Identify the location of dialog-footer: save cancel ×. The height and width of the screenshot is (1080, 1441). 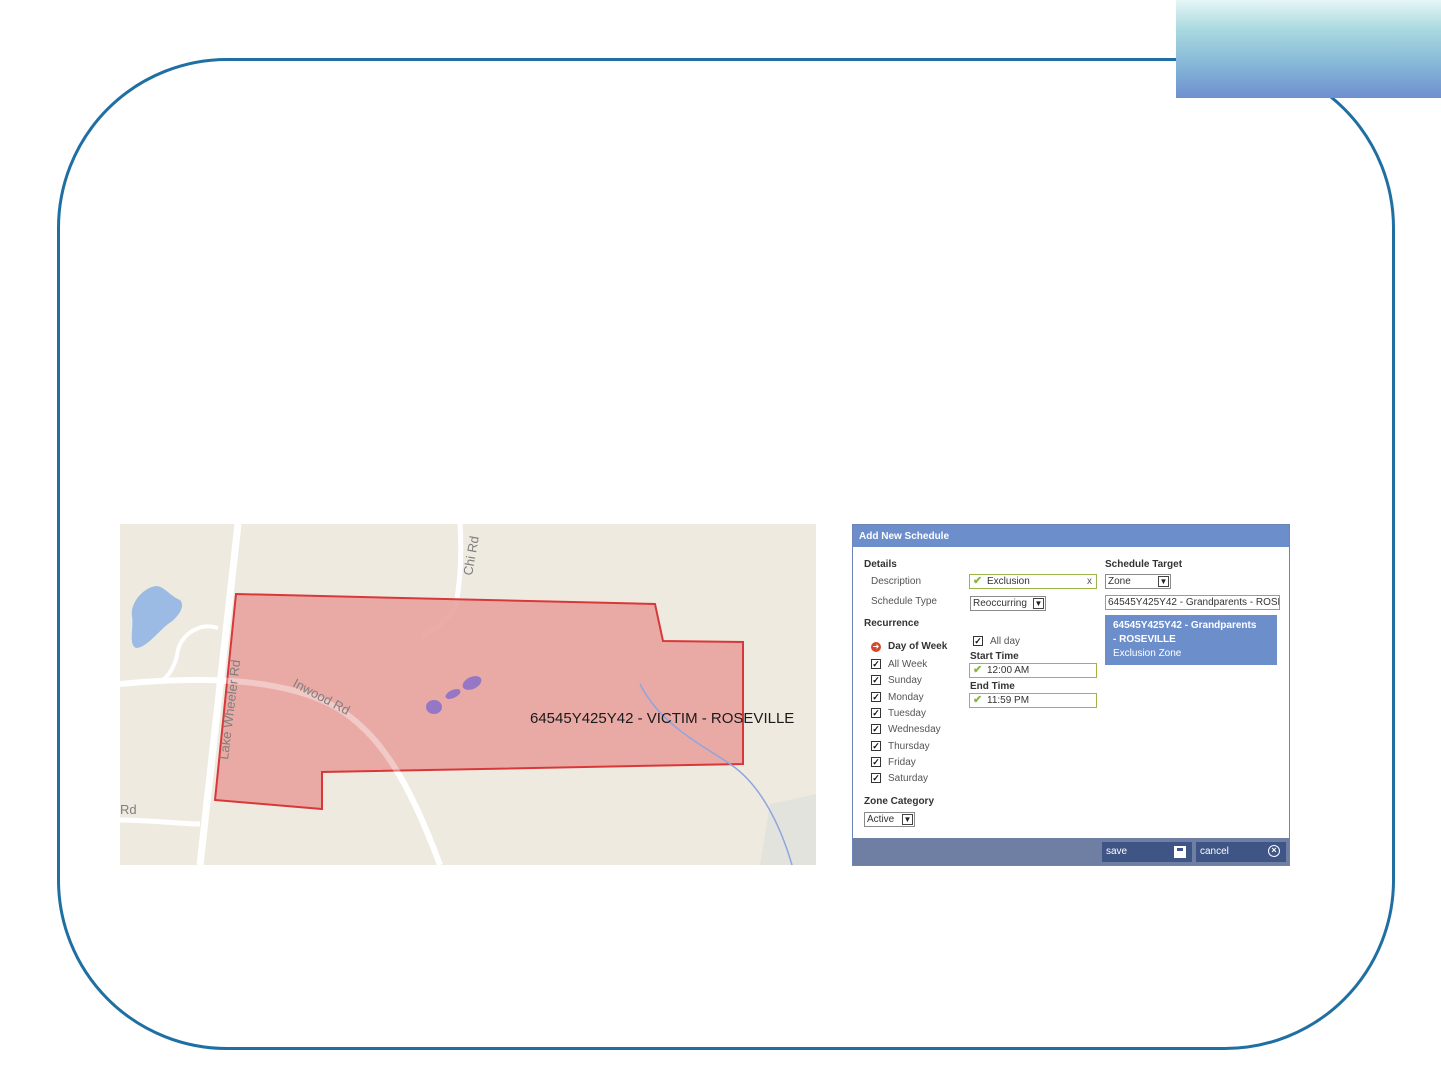
(1071, 851).